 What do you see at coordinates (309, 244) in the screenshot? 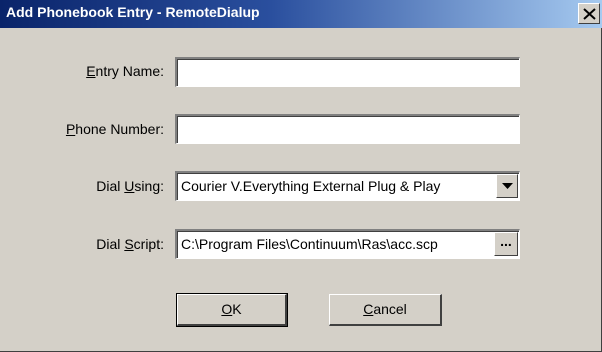
I see `dial-script-value: C:\Program Files\Continuum\Ras\acc.scp` at bounding box center [309, 244].